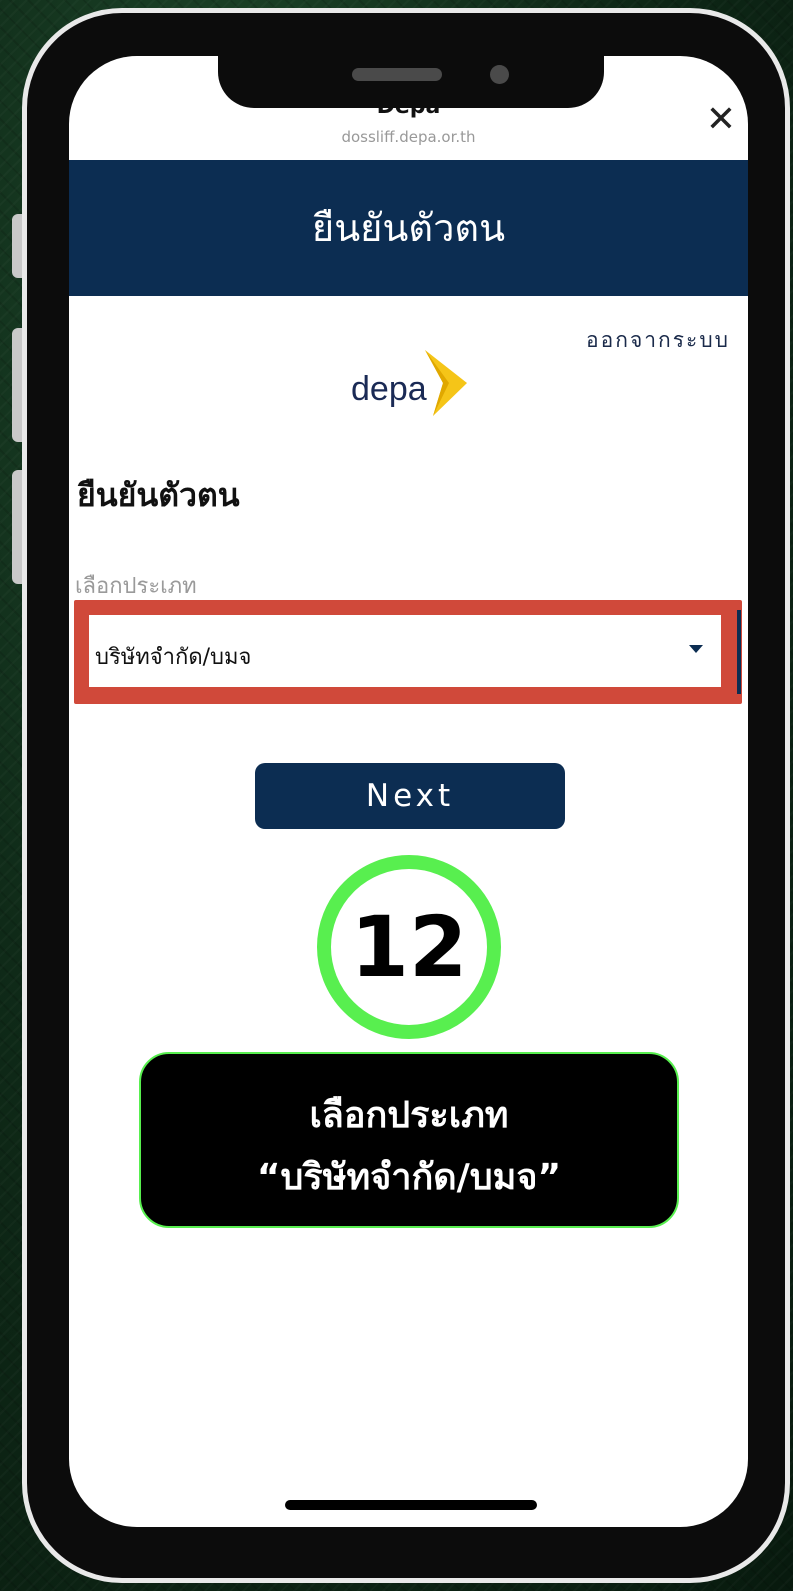  Describe the element at coordinates (408, 228) in the screenshot. I see `page-header: ยืนยันตัวตน` at that location.